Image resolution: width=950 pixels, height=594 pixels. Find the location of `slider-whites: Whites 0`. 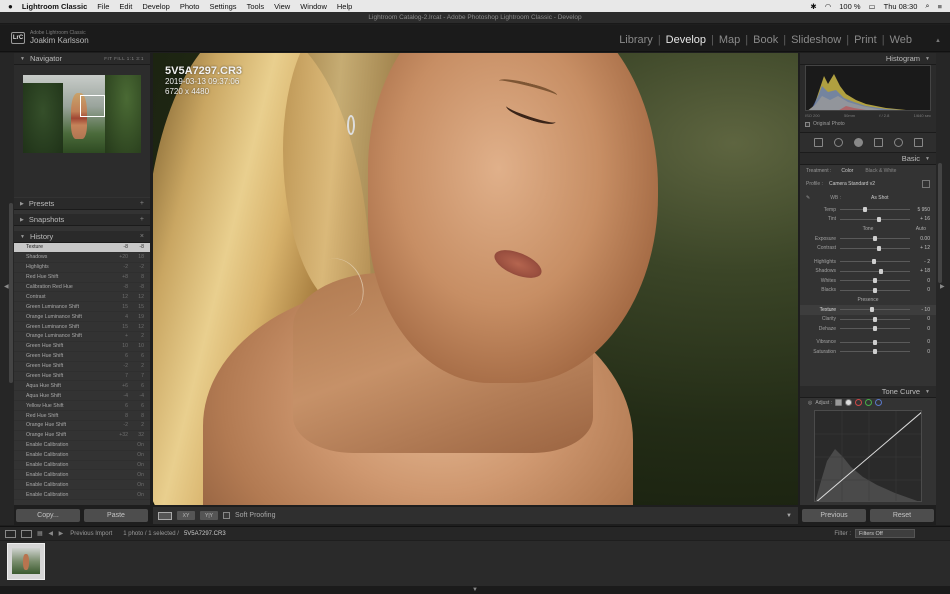

slider-whites: Whites 0 is located at coordinates (868, 281).